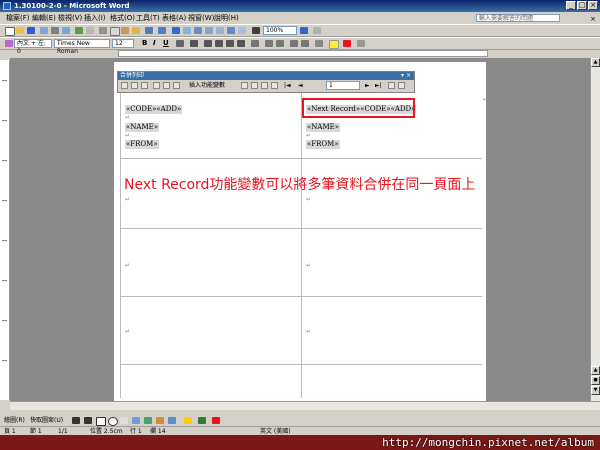 This screenshot has width=600, height=450. Describe the element at coordinates (334, 44) in the screenshot. I see `highlight-color-icon` at that location.